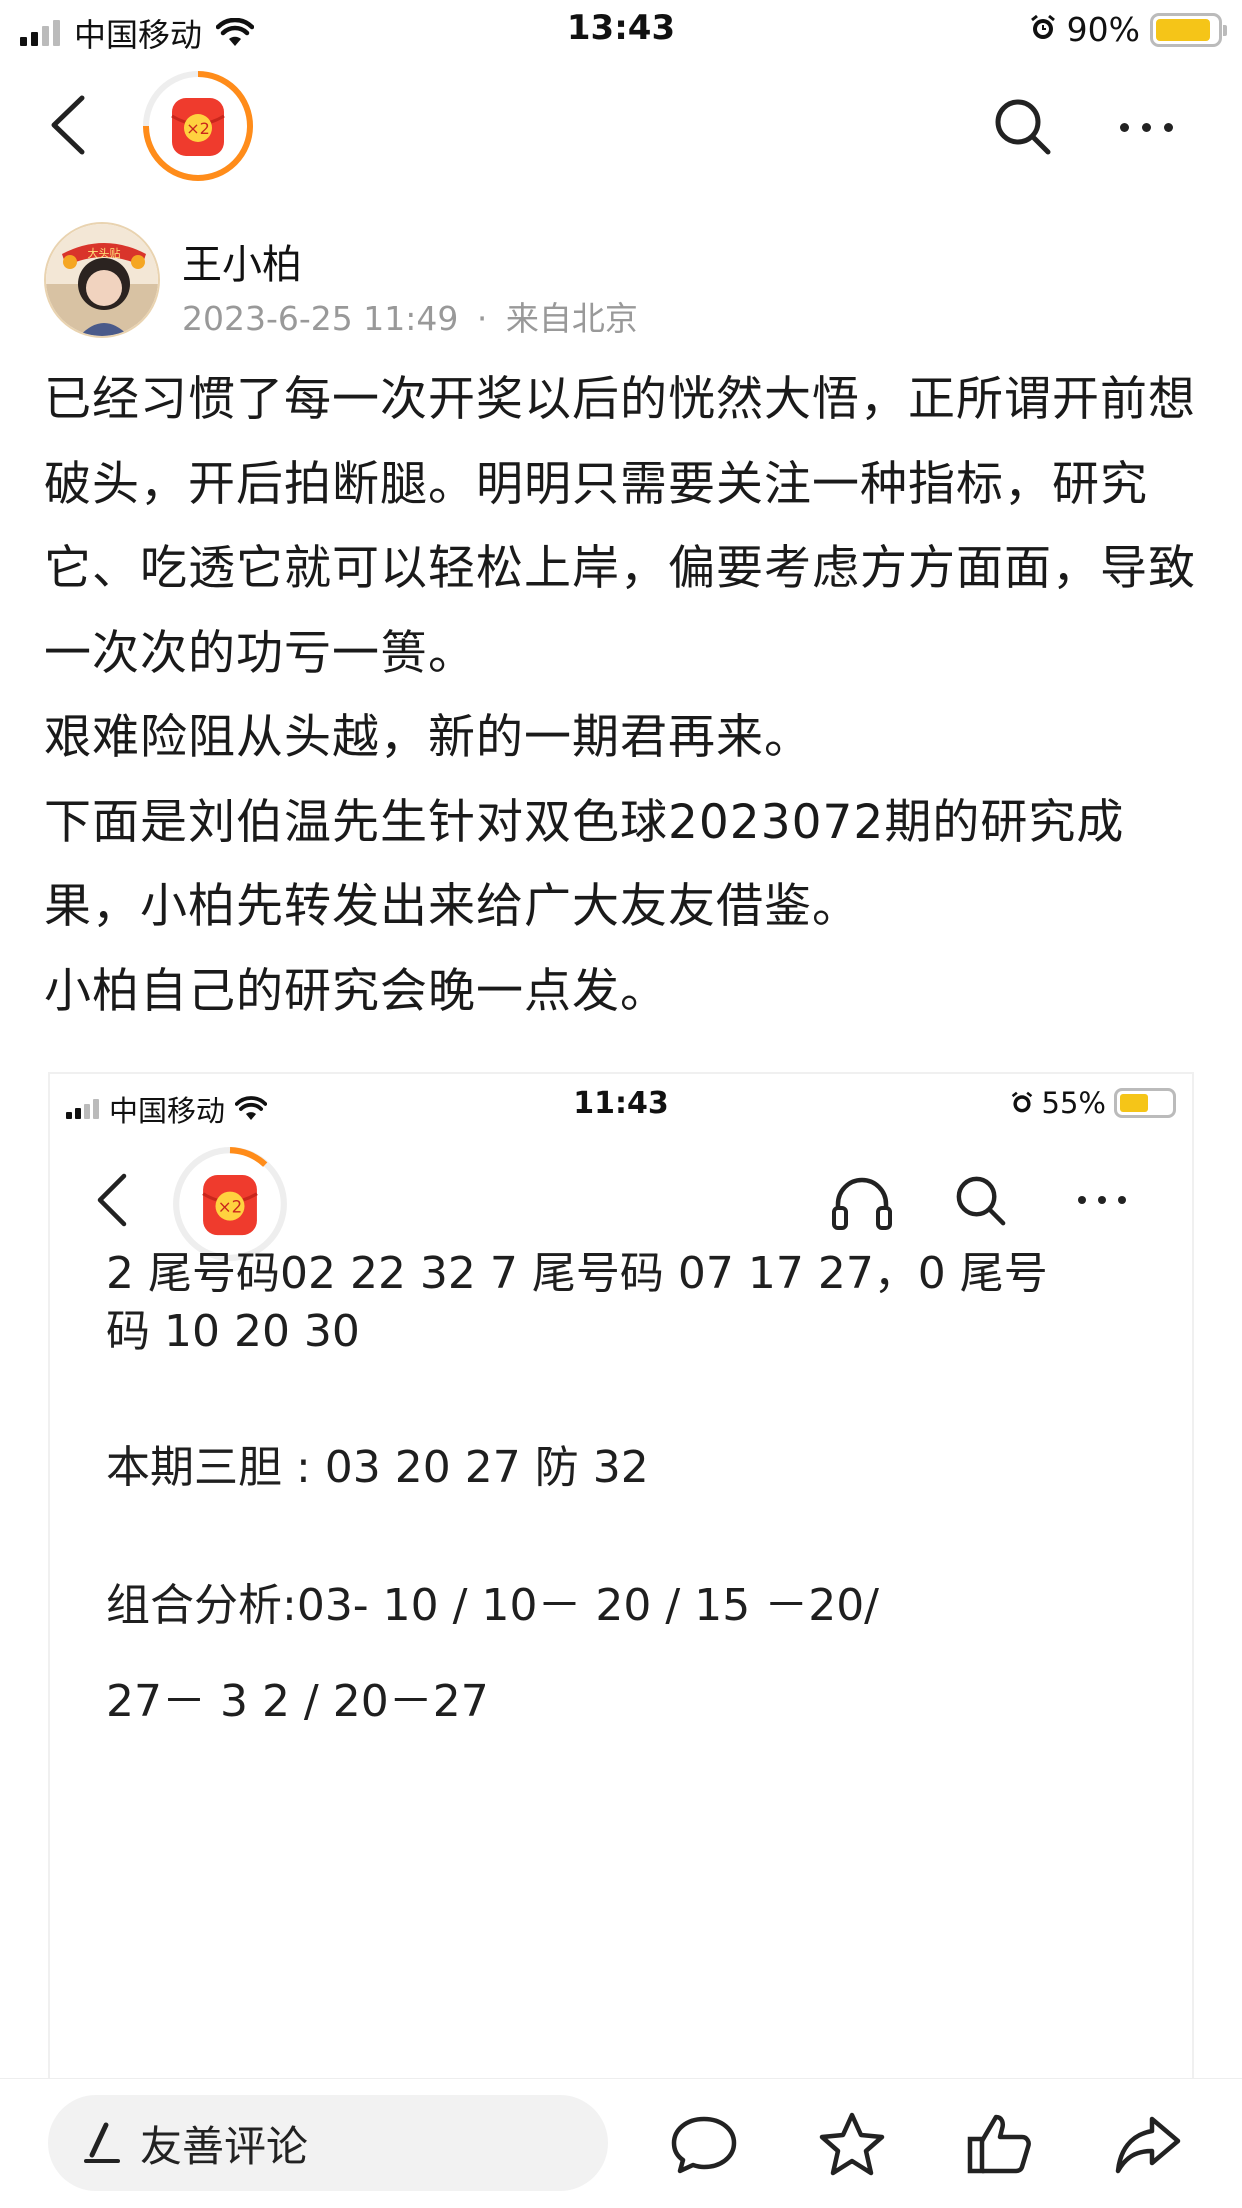  Describe the element at coordinates (577, 1273) in the screenshot. I see `embedded-text-line: 2 尾号码02 22 32 7 尾号码 07 17 27，0 尾号` at that location.